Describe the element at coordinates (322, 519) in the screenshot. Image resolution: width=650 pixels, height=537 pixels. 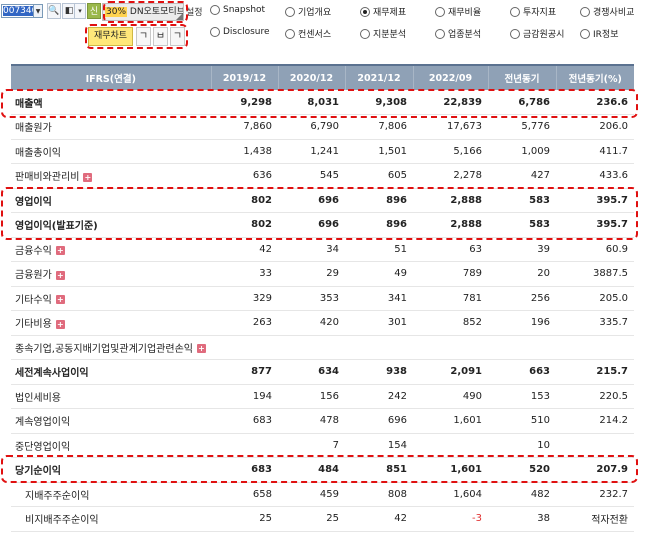
I see `table-row: 비지배주주순이익 25 25 42 -3 38 적자전환` at that location.